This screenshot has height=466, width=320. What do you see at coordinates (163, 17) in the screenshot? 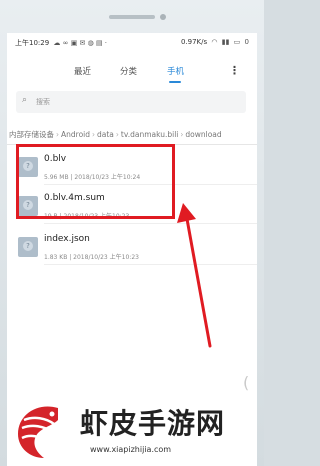
I see `front-camera` at bounding box center [163, 17].